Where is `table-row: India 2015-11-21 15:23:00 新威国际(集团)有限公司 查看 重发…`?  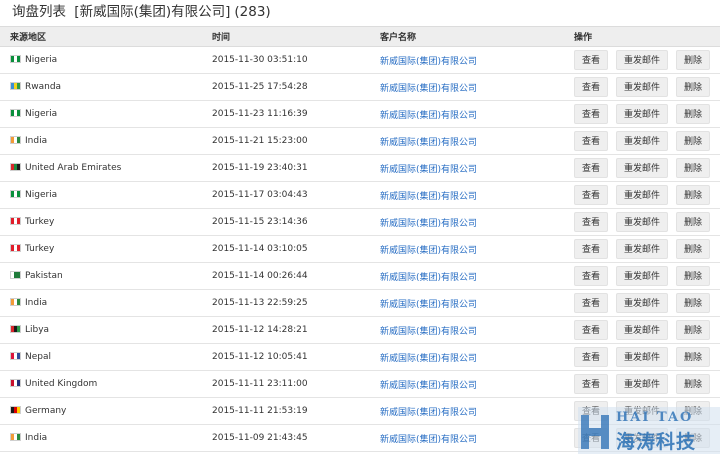
table-row: India 2015-11-21 15:23:00 新威国际(集团)有限公司 查看 重发… is located at coordinates (360, 141).